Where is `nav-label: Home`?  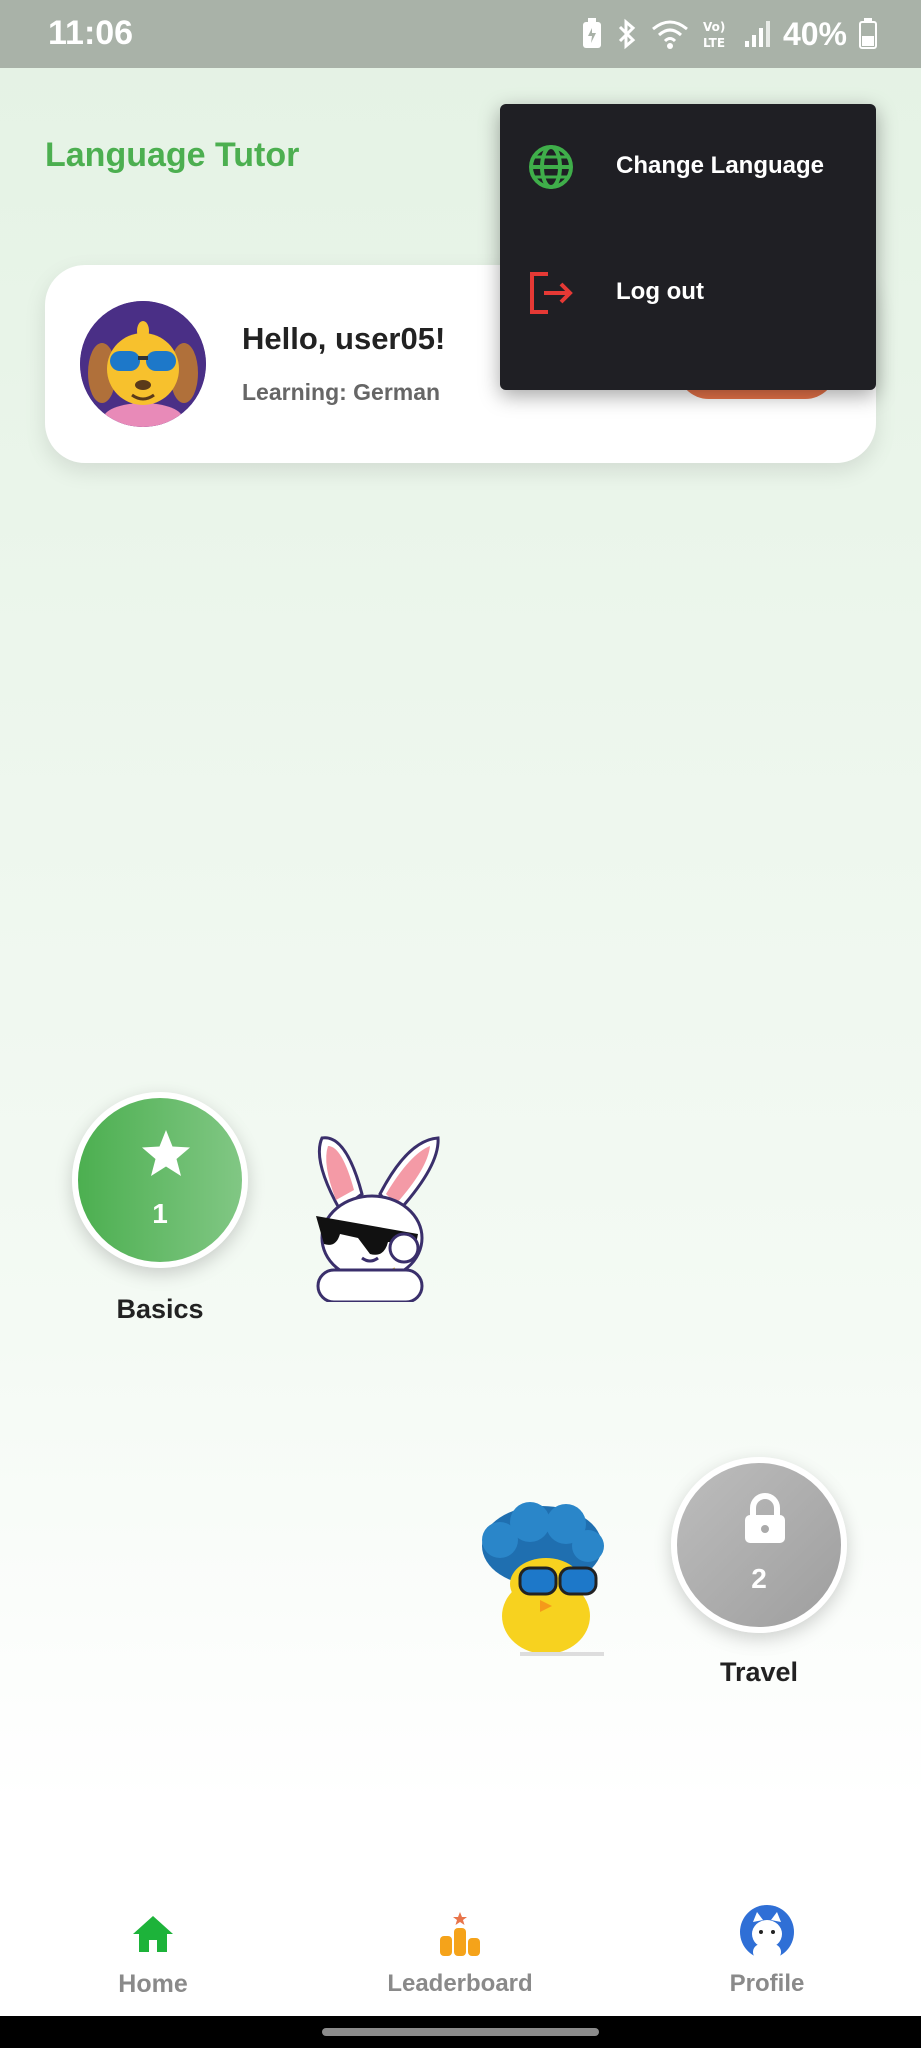
nav-label: Home is located at coordinates (153, 1984).